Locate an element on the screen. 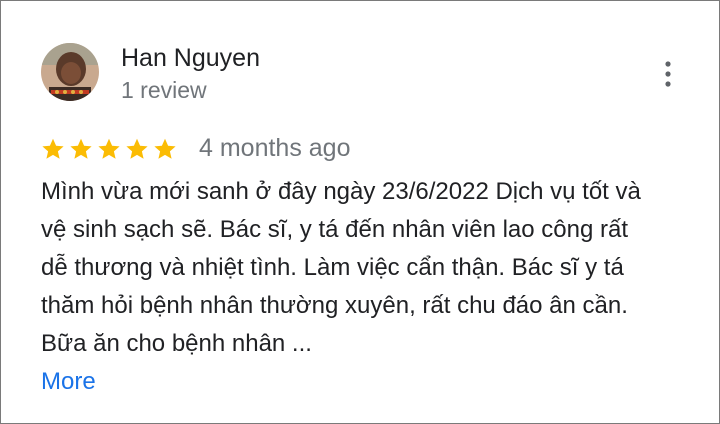 The height and width of the screenshot is (424, 720). more-vert-icon is located at coordinates (668, 74).